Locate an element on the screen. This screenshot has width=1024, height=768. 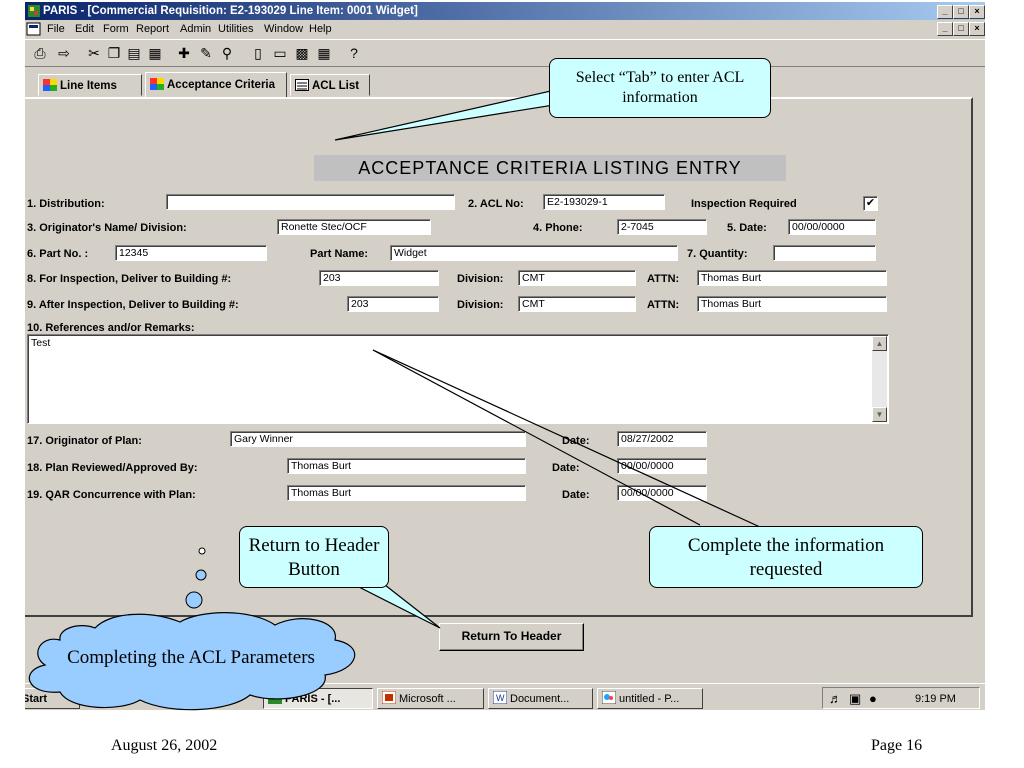
tab-callout: Select “Tab” to enter ACL information is located at coordinates (660, 88).